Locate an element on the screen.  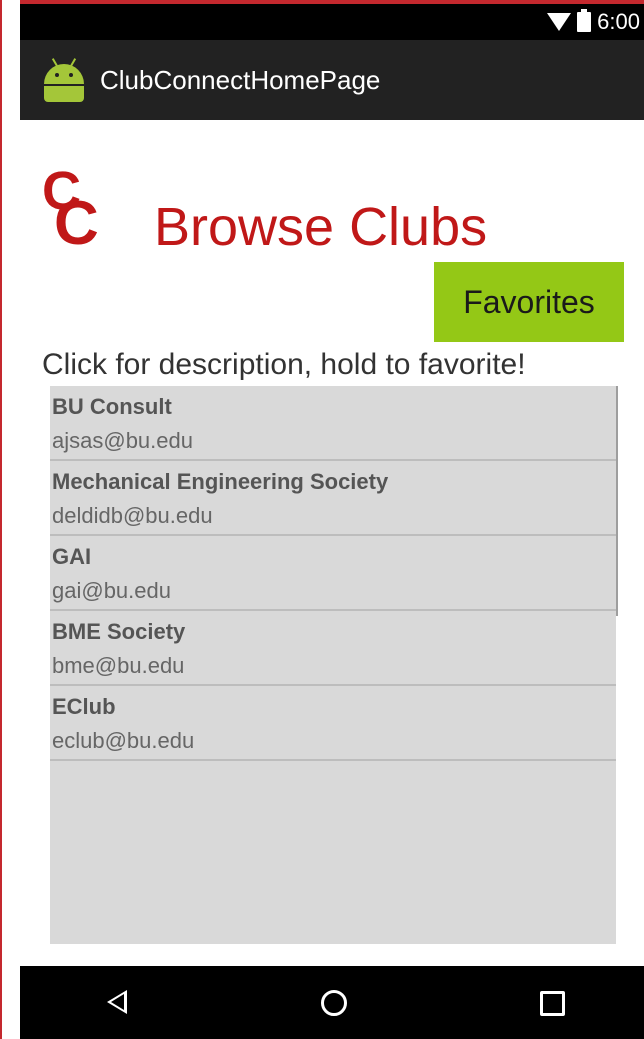
page-title: Browse Clubs is located at coordinates (321, 227).